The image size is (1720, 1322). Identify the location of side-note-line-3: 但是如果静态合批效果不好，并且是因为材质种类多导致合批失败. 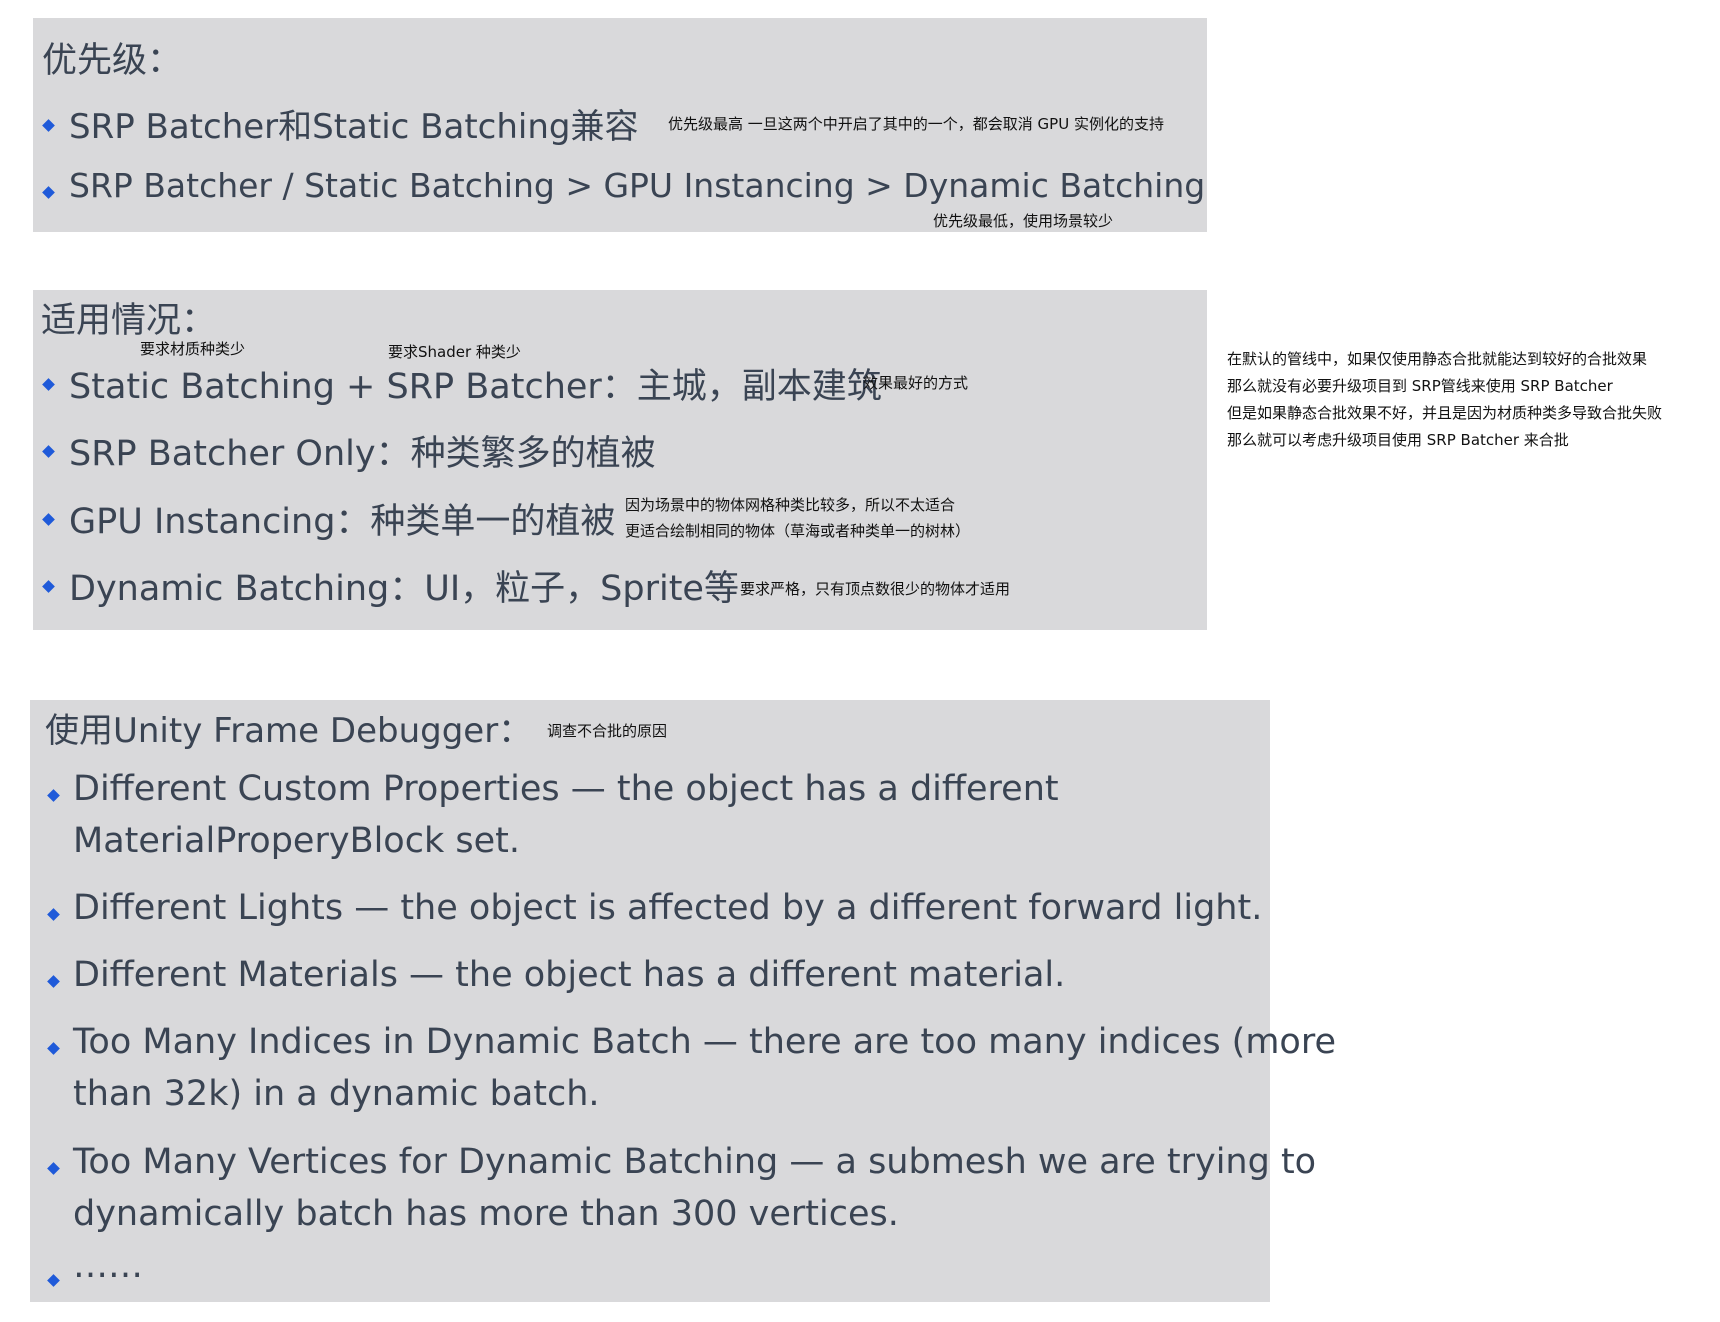
(1445, 413).